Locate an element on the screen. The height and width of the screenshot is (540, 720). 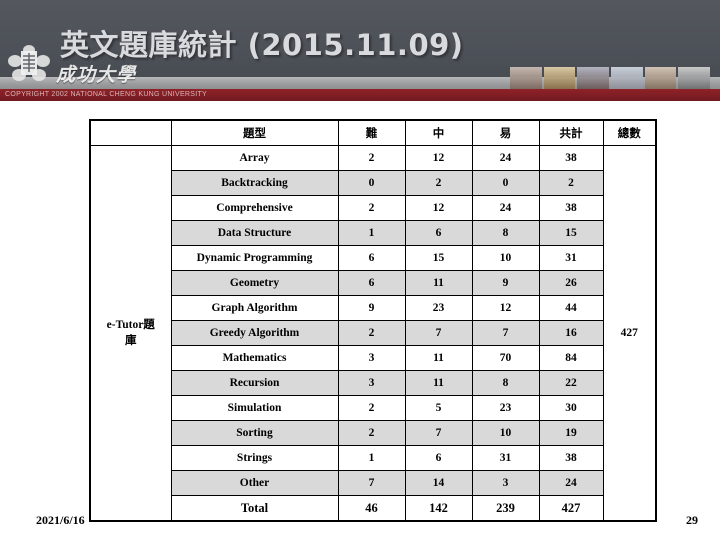
cell-hard: 7 is located at coordinates (371, 483).